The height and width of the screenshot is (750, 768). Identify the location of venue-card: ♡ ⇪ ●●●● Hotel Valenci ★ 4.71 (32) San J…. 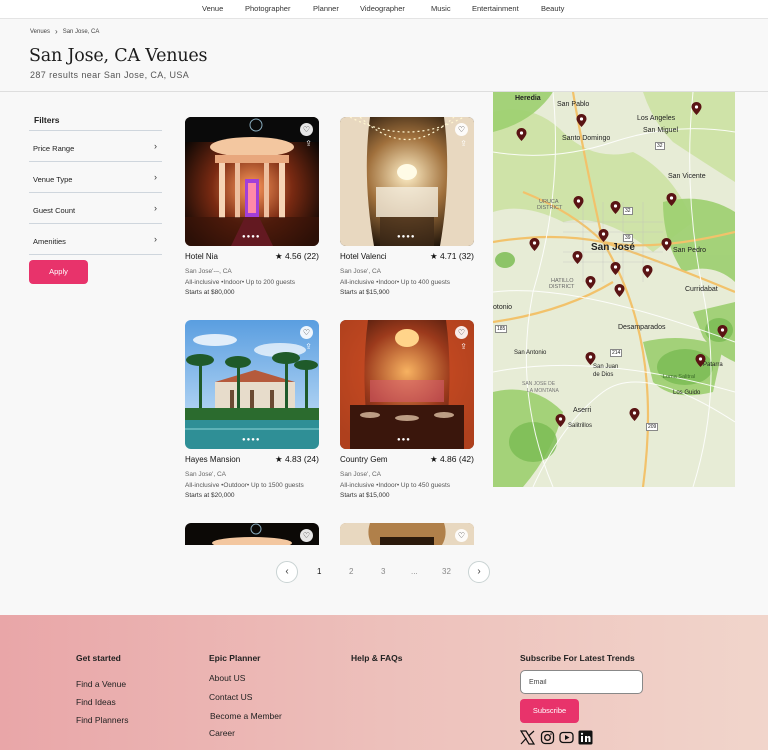
(407, 207).